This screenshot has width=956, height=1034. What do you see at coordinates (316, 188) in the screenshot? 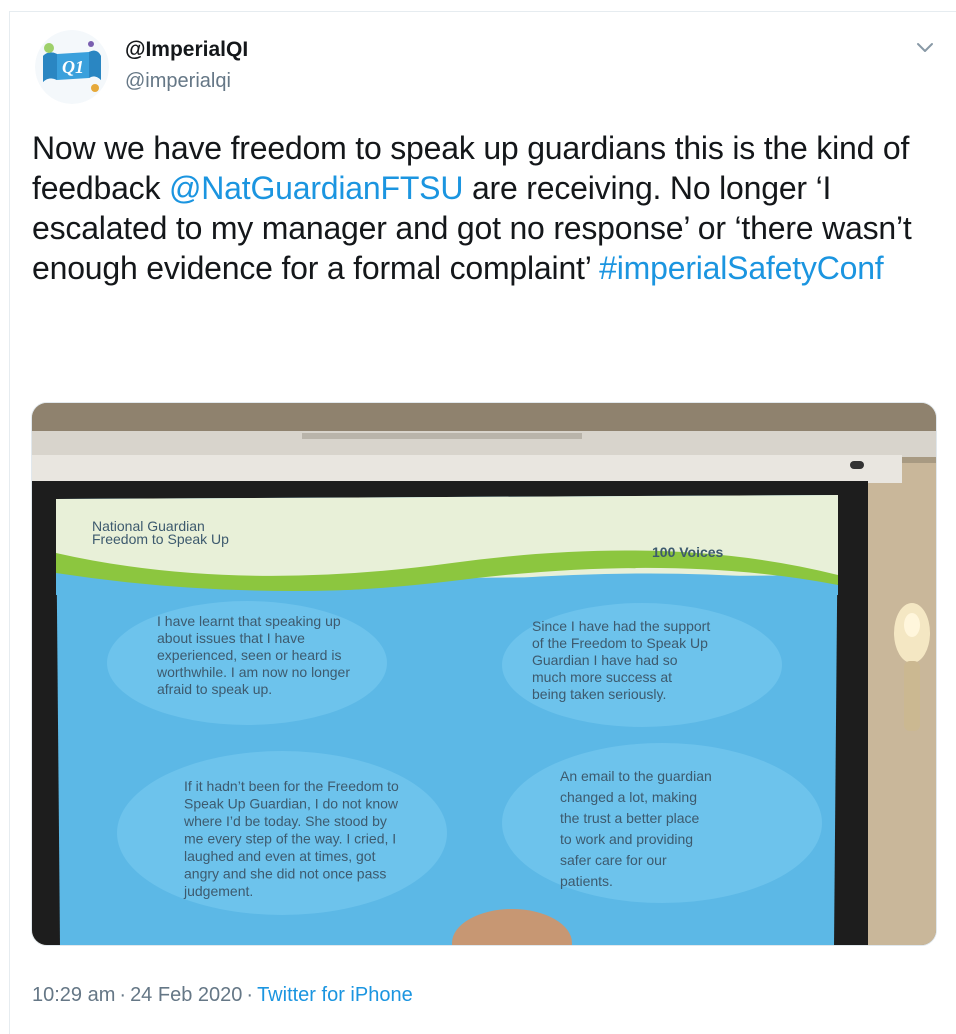
I see `mention-link: @NatGuardianFTSU` at bounding box center [316, 188].